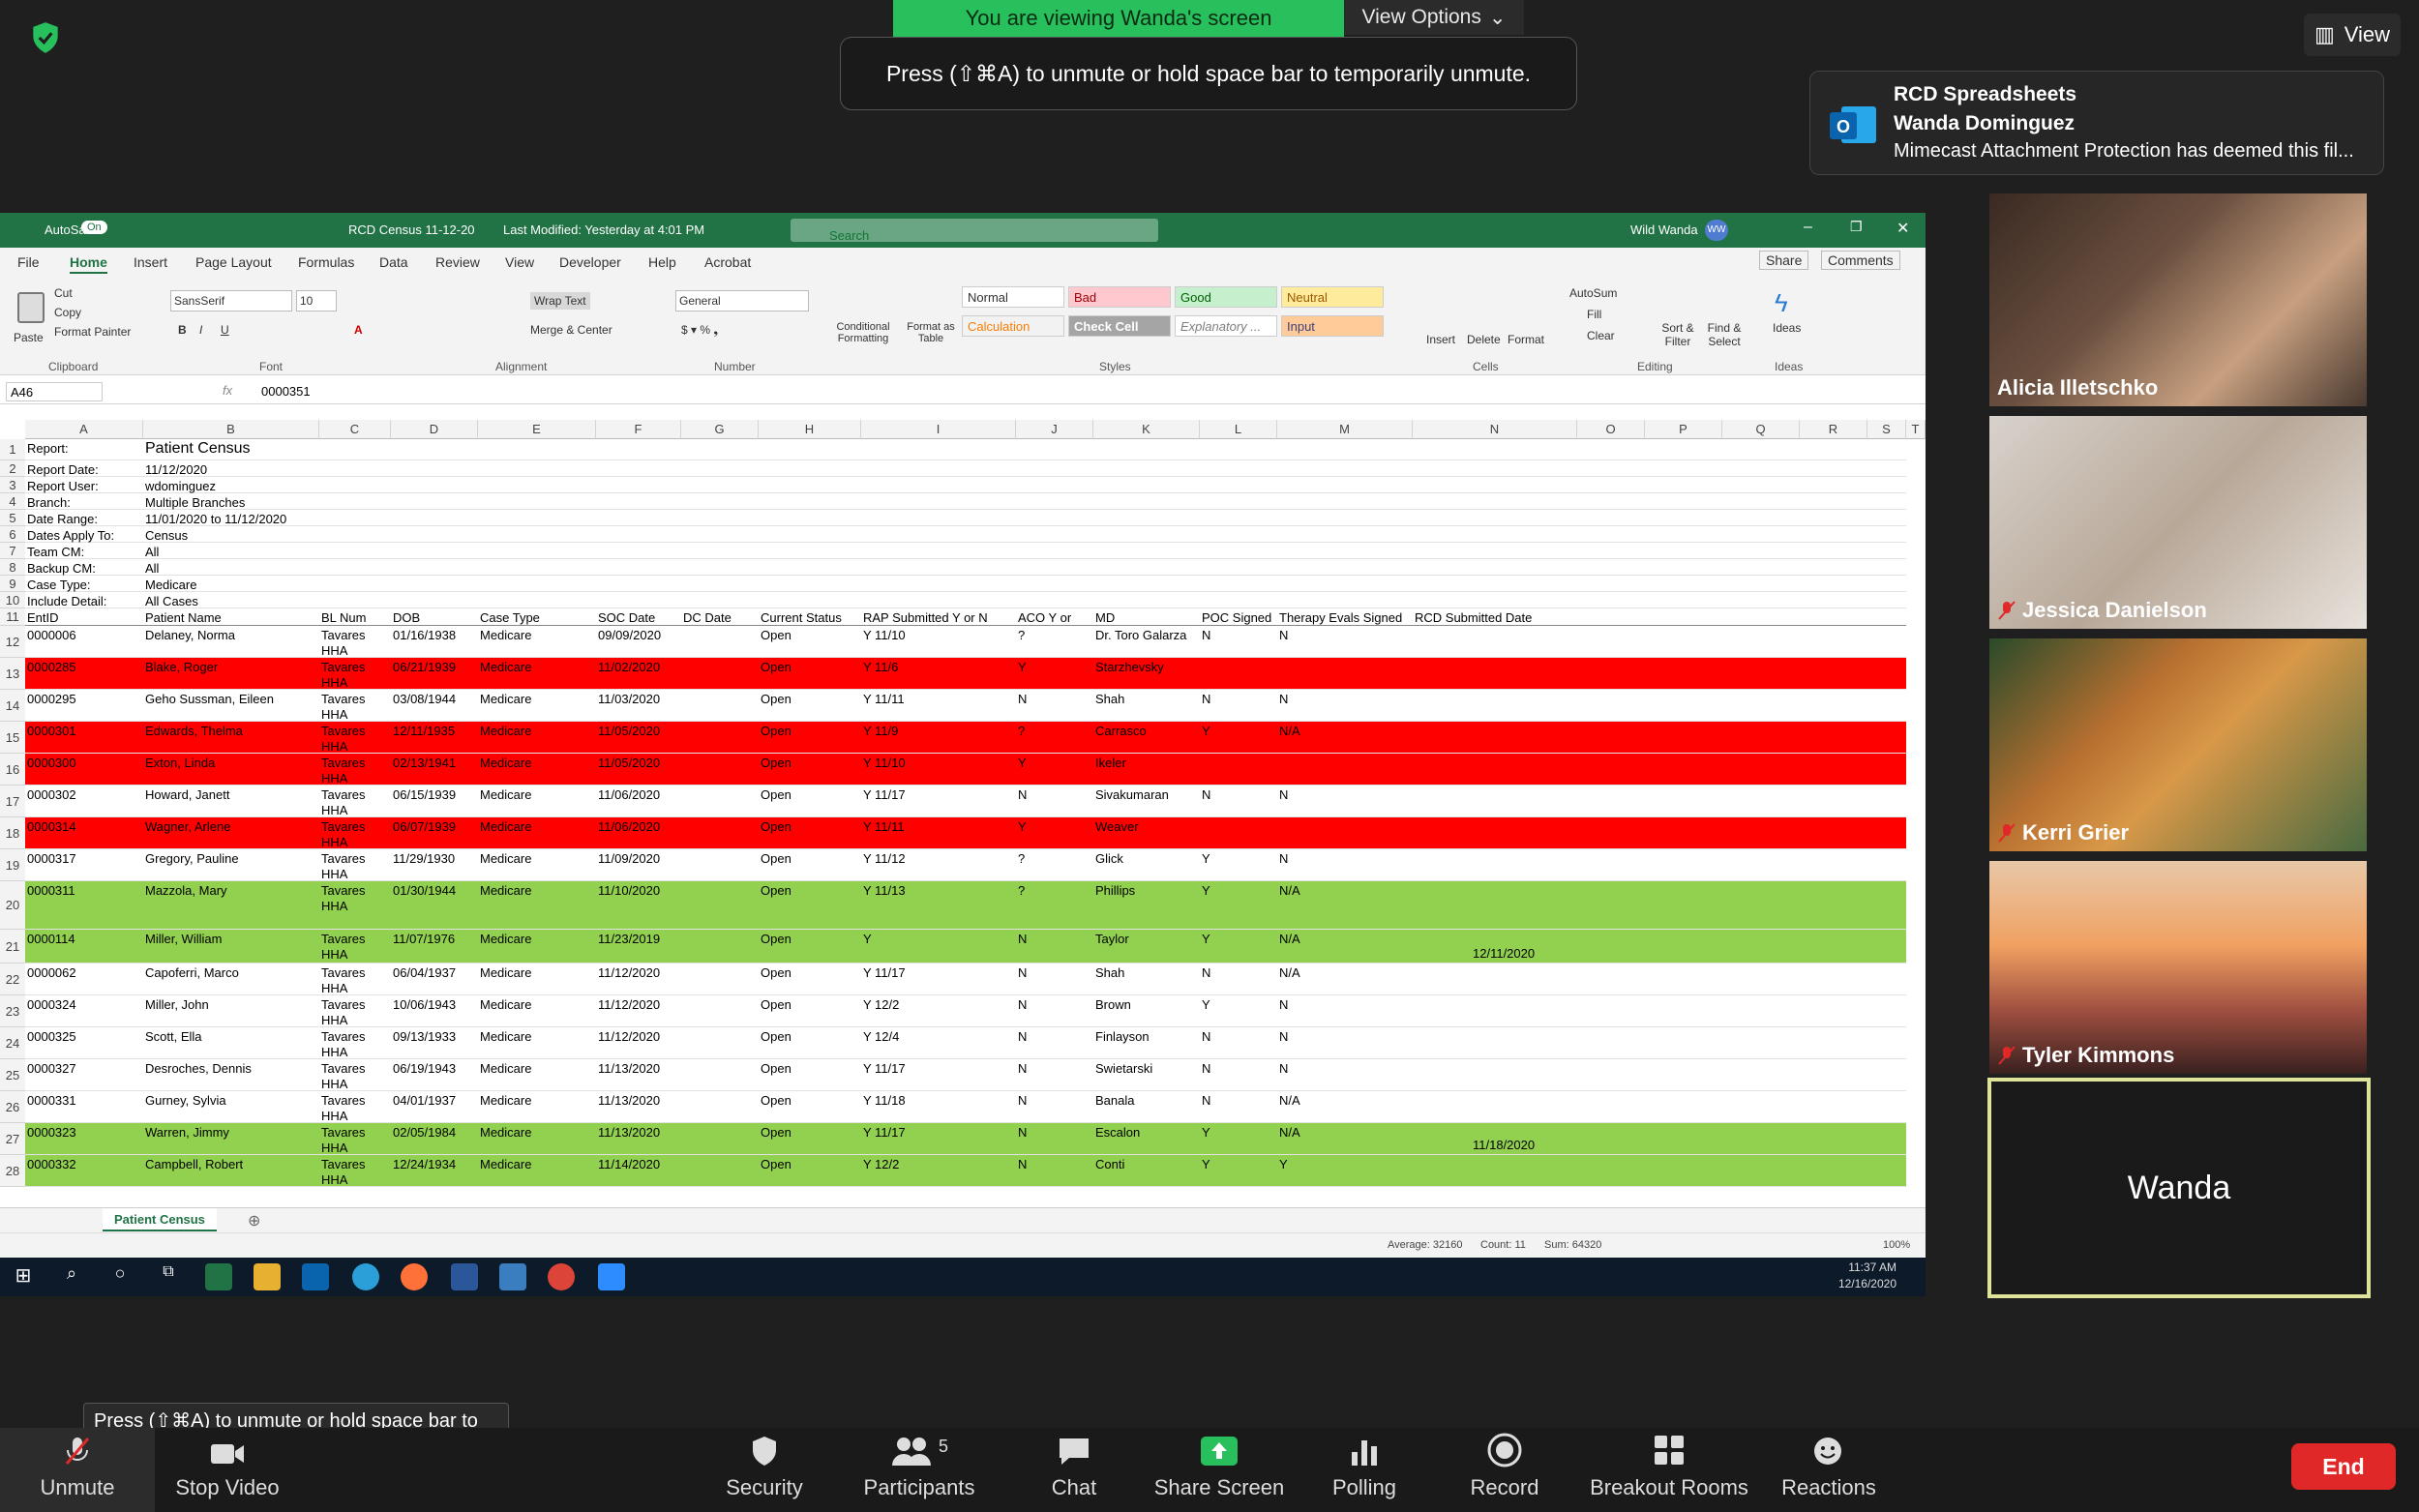  What do you see at coordinates (231, 635) in the screenshot?
I see `cell: Delaney, Norma` at bounding box center [231, 635].